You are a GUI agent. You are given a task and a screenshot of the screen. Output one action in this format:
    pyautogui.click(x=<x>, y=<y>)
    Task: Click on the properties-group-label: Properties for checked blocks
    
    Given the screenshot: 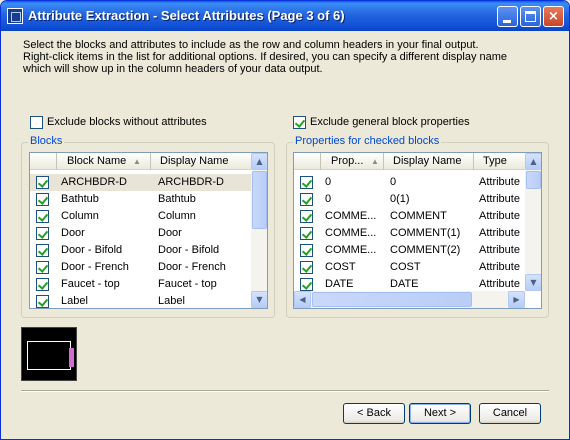 What is the action you would take?
    pyautogui.click(x=367, y=141)
    